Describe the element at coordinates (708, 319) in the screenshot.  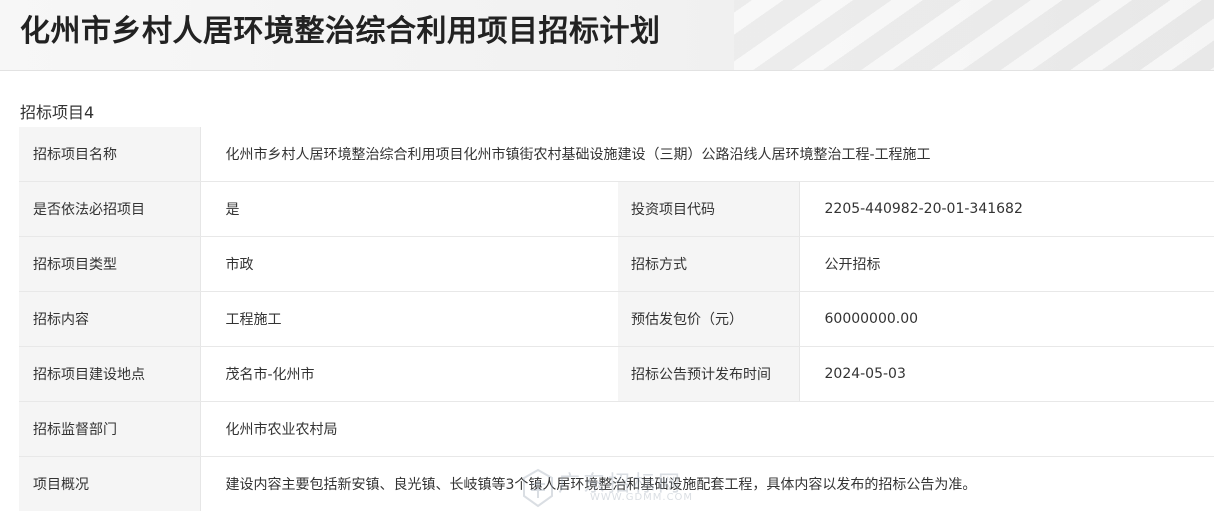
I see `row-label-estimated-price: 预估发包价（元）` at that location.